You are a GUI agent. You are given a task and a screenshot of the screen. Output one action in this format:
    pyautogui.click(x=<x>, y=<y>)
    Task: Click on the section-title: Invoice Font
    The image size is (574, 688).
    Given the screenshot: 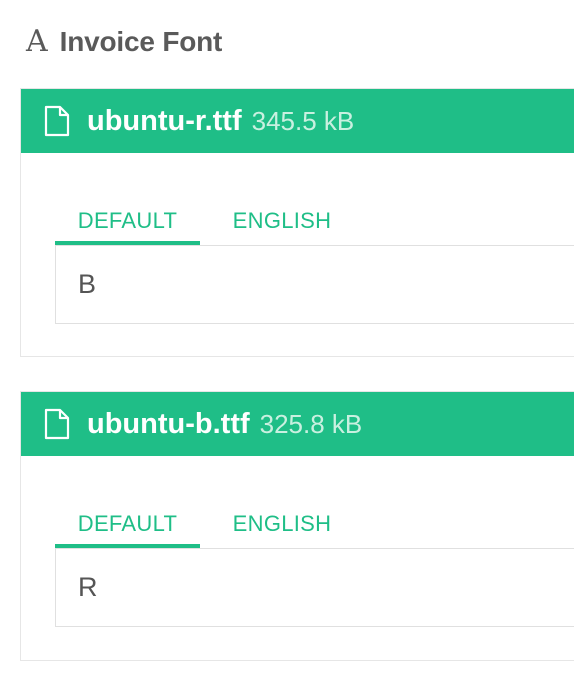 What is the action you would take?
    pyautogui.click(x=141, y=41)
    